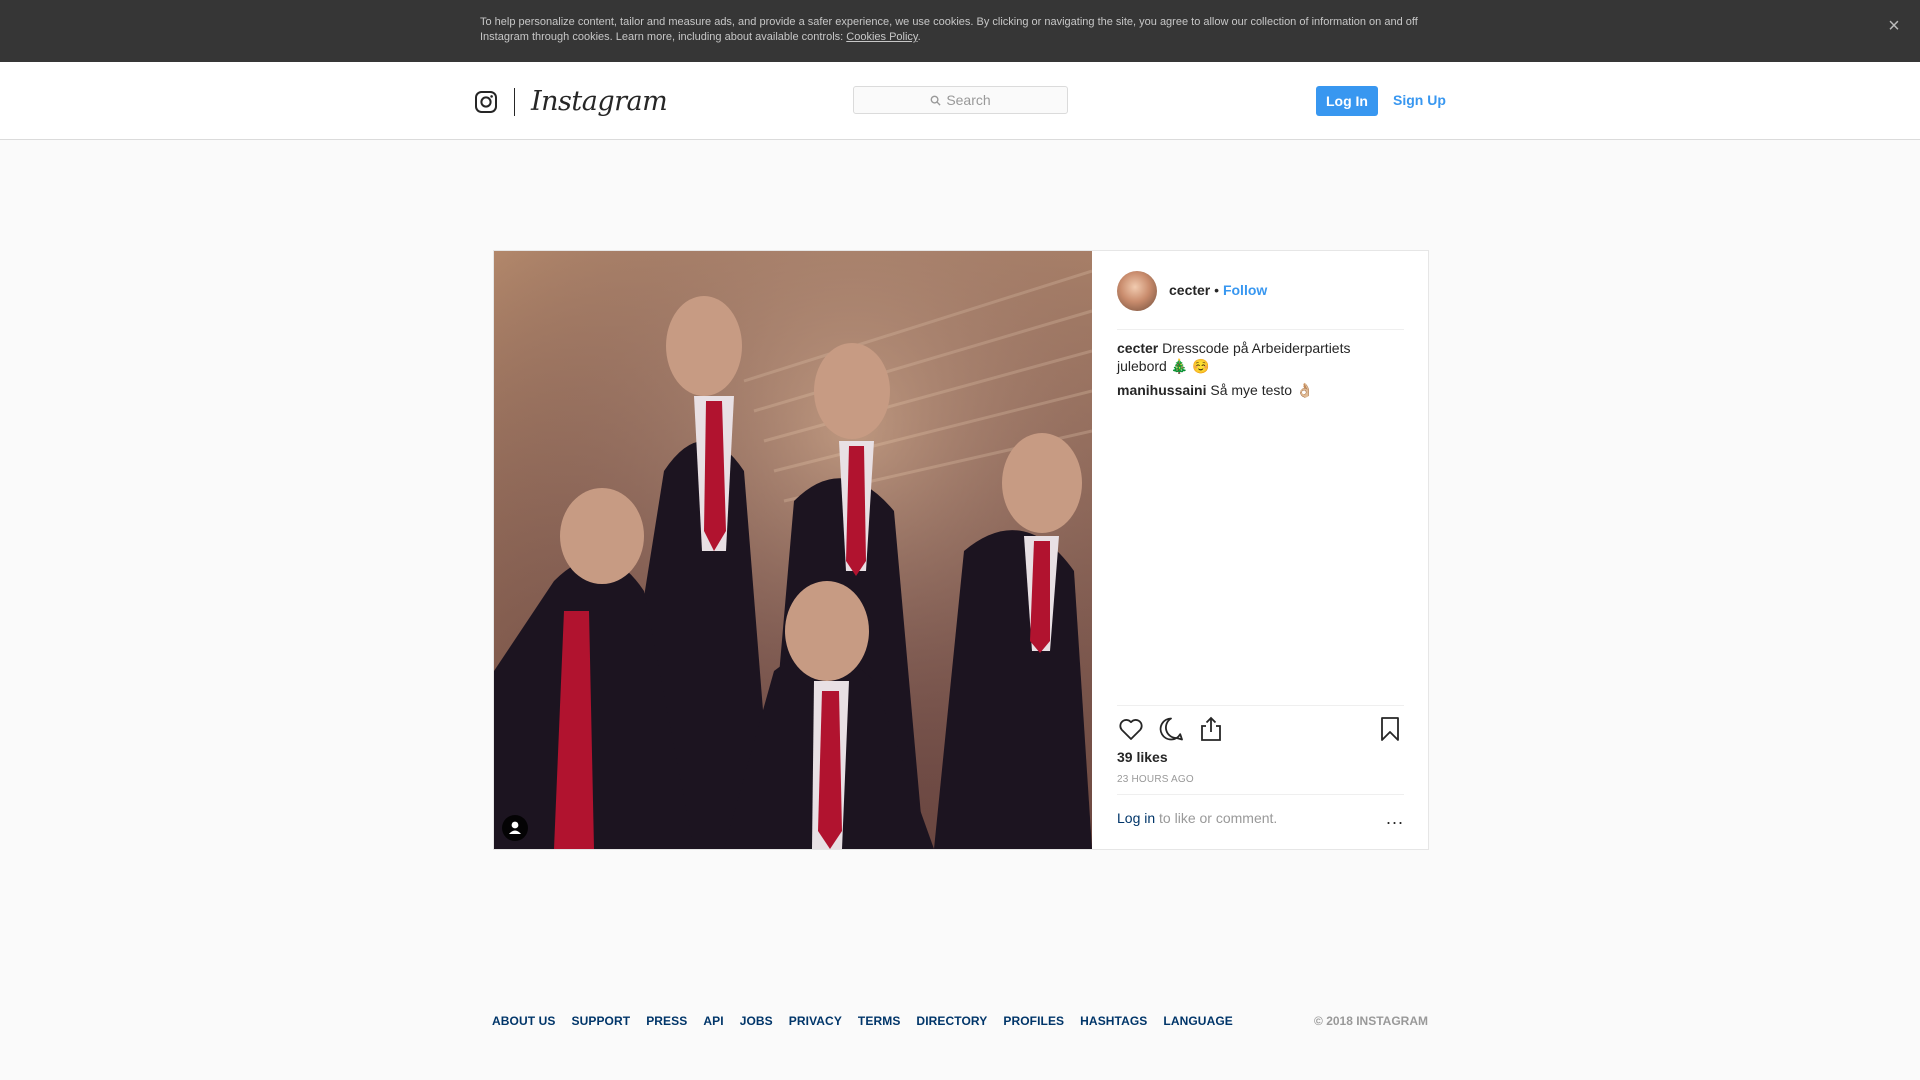  I want to click on logo: Instagram, so click(571, 102).